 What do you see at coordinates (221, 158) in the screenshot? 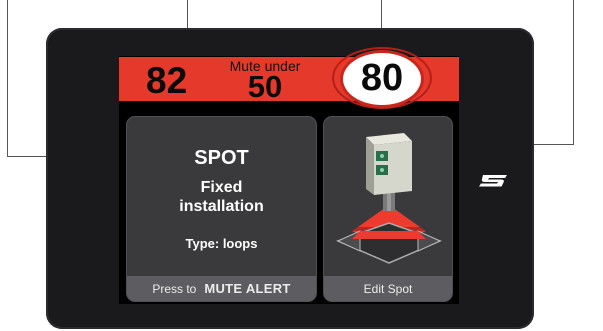
I see `alert-type: SPOT` at bounding box center [221, 158].